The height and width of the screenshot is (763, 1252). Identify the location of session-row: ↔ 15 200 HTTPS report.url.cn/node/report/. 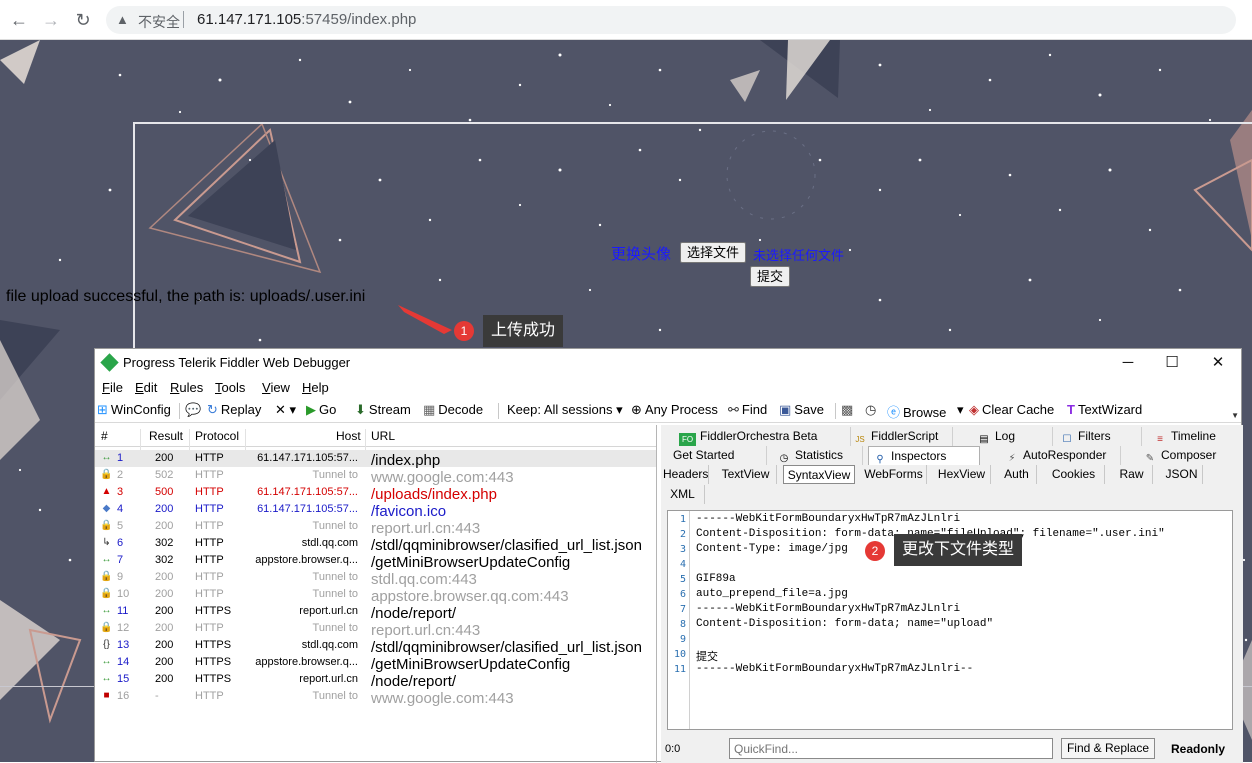
(375, 680).